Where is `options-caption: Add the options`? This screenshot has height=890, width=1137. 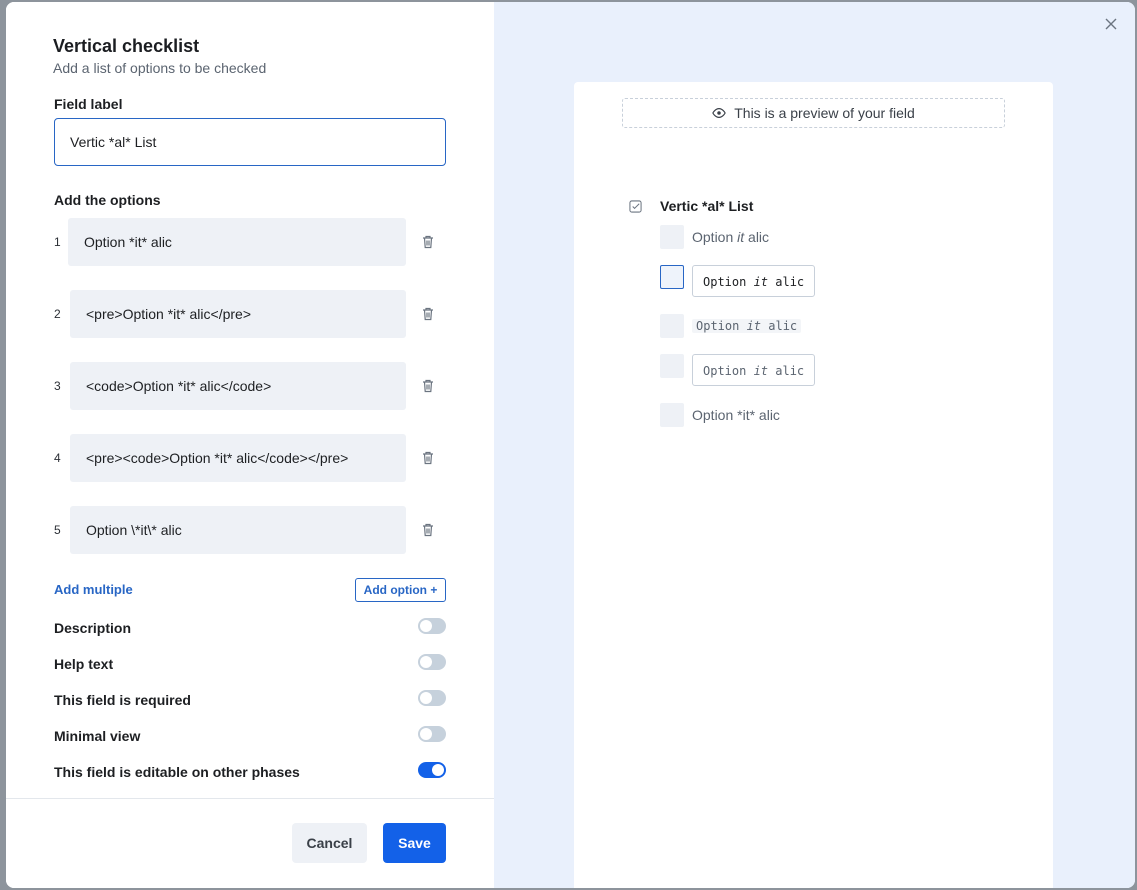
options-caption: Add the options is located at coordinates (107, 200).